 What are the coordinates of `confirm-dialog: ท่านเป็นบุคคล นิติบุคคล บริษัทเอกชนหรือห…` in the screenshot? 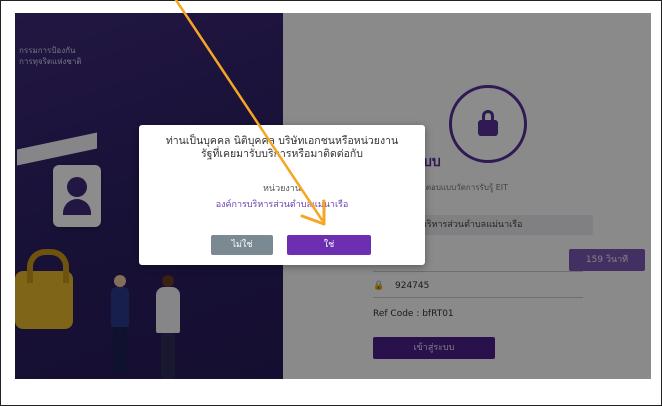 It's located at (282, 195).